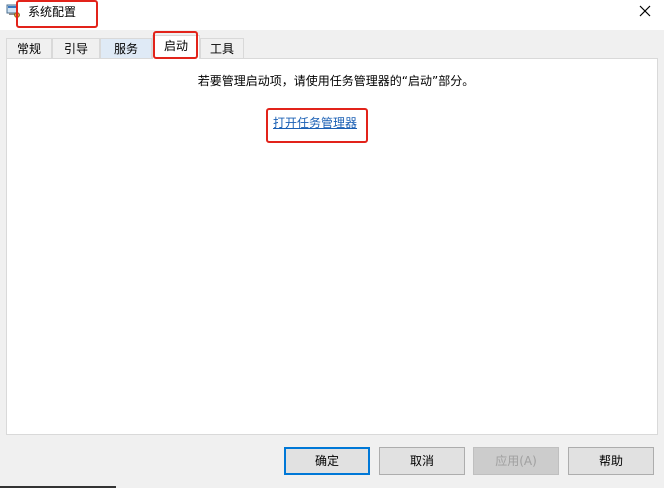 The width and height of the screenshot is (664, 488). I want to click on tab-services: 服务, so click(126, 48).